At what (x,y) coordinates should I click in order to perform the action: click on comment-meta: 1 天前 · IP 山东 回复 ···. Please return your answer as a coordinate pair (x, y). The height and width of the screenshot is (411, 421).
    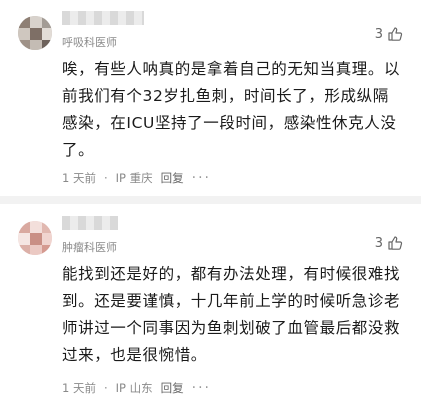
    Looking at the image, I should click on (136, 388).